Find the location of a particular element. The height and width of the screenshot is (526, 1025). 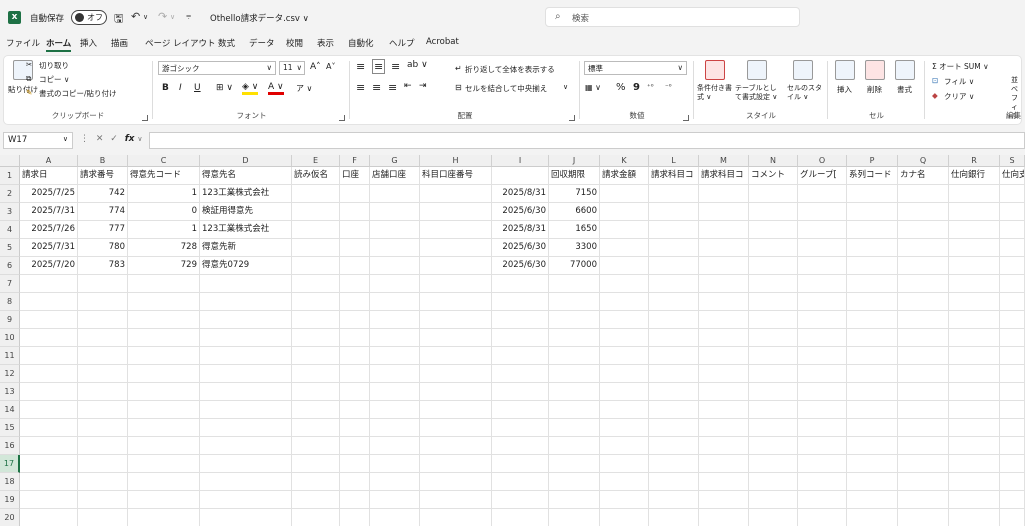

cell-B14 is located at coordinates (103, 410).